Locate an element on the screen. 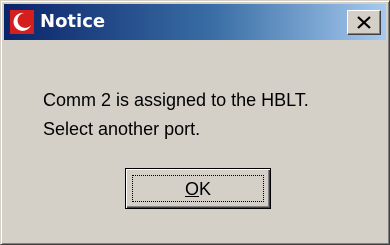 The width and height of the screenshot is (390, 245). ok-label-rest: K is located at coordinates (205, 189).